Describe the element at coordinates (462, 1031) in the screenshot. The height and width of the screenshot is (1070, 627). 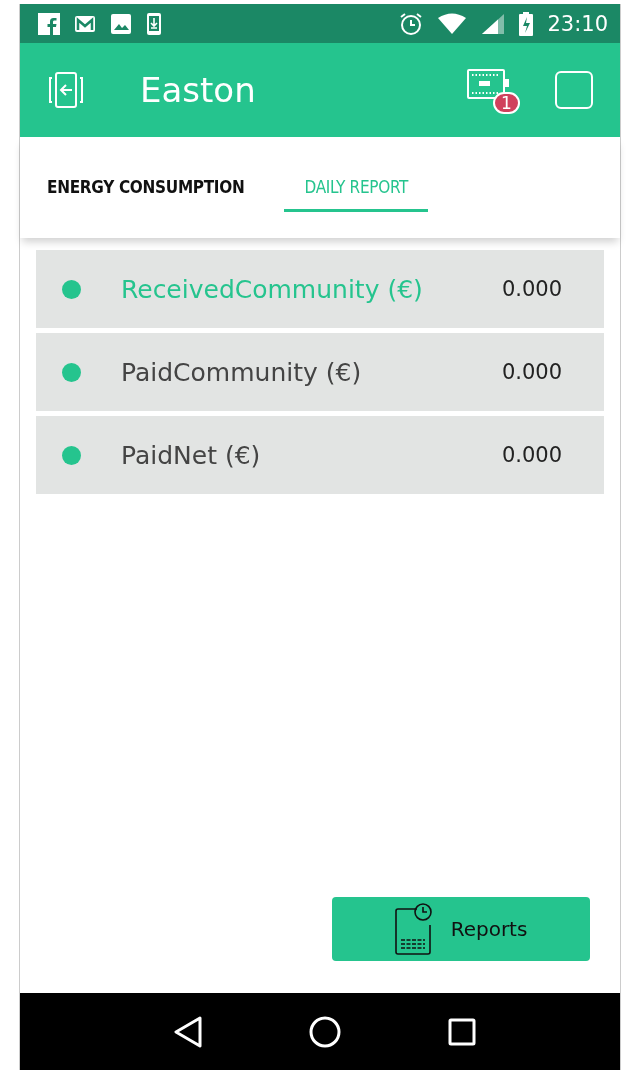
I see `recents-icon` at that location.